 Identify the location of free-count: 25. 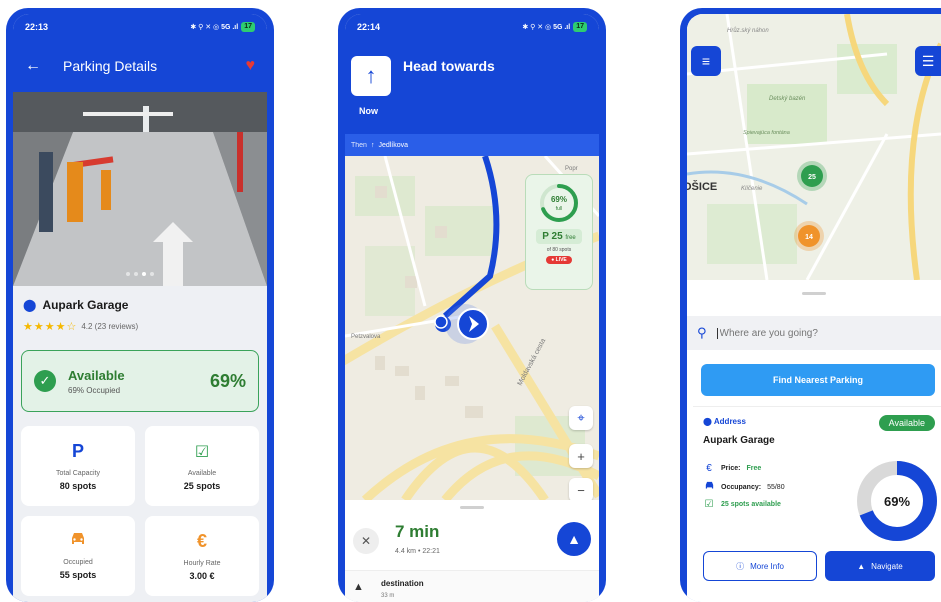
(557, 236).